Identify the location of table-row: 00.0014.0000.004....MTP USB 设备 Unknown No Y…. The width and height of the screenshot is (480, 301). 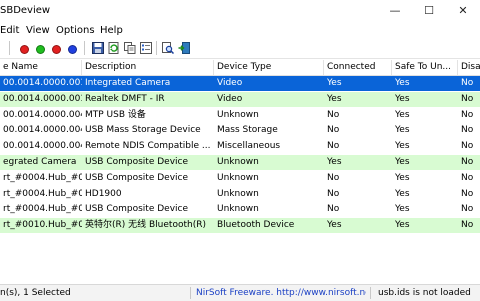
(240, 115).